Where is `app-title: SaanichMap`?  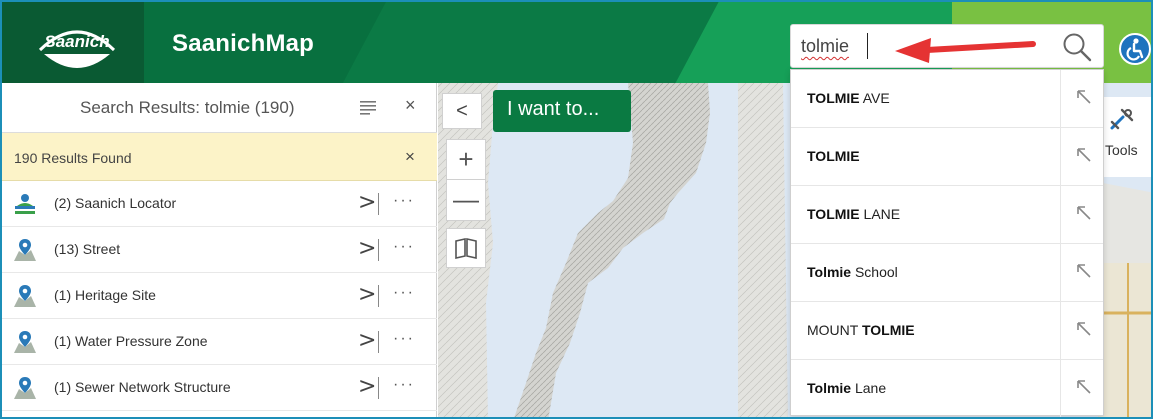
app-title: SaanichMap is located at coordinates (243, 43).